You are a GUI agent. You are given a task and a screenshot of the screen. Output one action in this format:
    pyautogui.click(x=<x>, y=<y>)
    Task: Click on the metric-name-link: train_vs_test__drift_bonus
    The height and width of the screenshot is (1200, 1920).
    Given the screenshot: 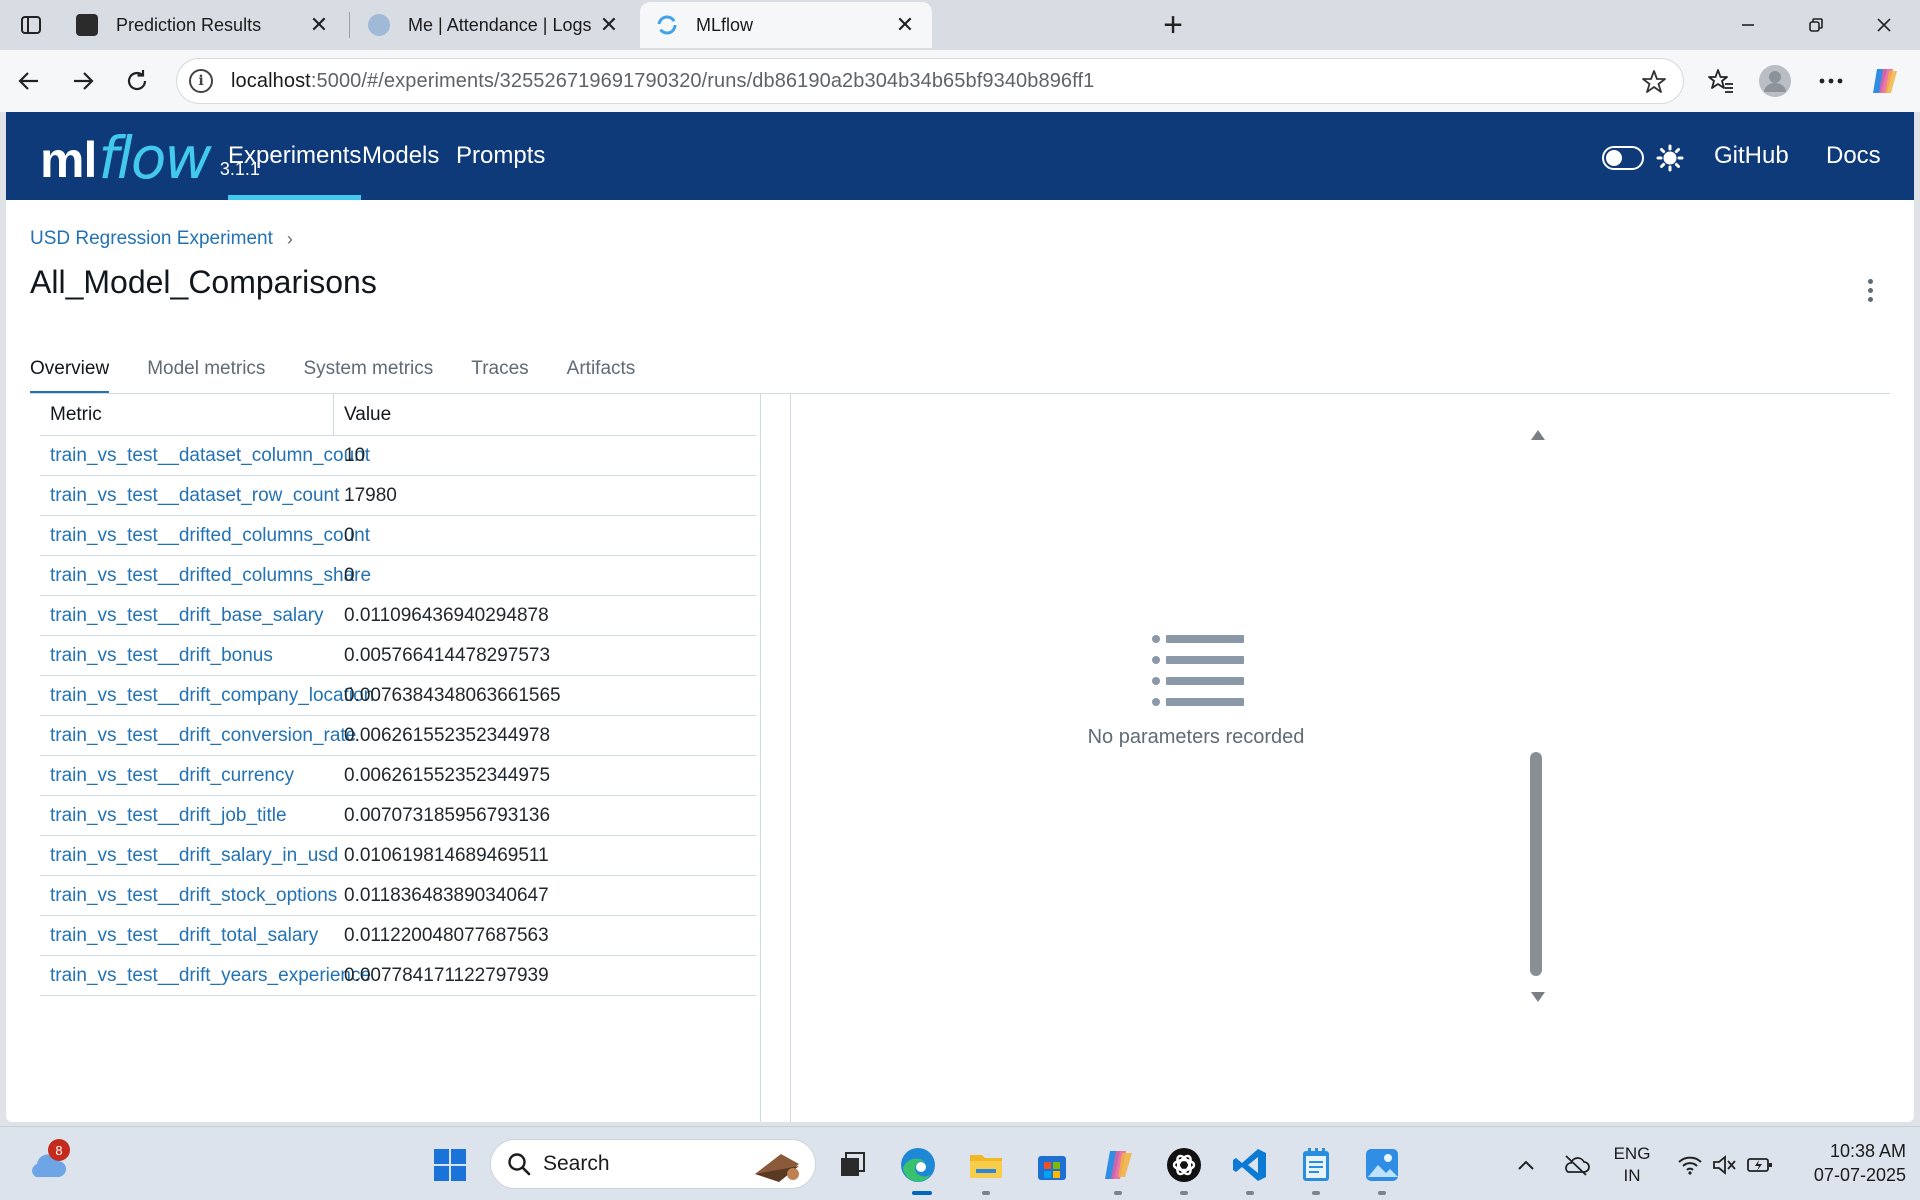 What is the action you would take?
    pyautogui.click(x=187, y=656)
    